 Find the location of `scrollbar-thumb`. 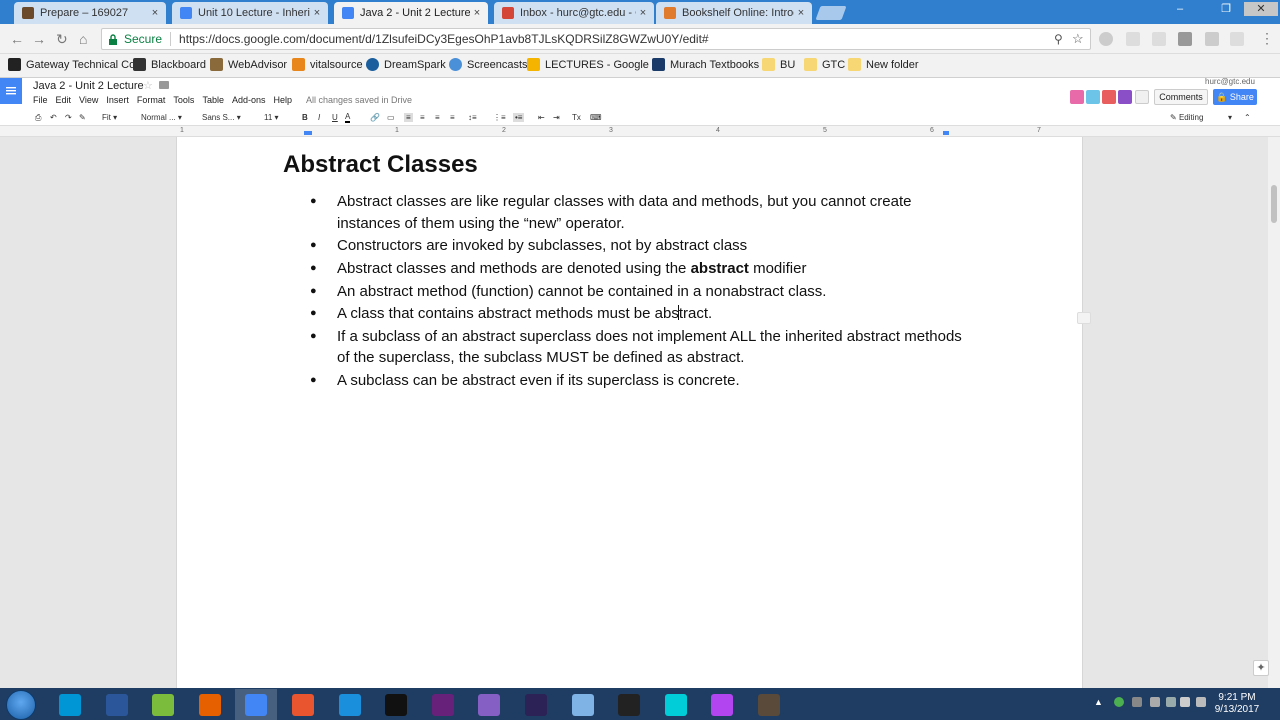

scrollbar-thumb is located at coordinates (1274, 204).